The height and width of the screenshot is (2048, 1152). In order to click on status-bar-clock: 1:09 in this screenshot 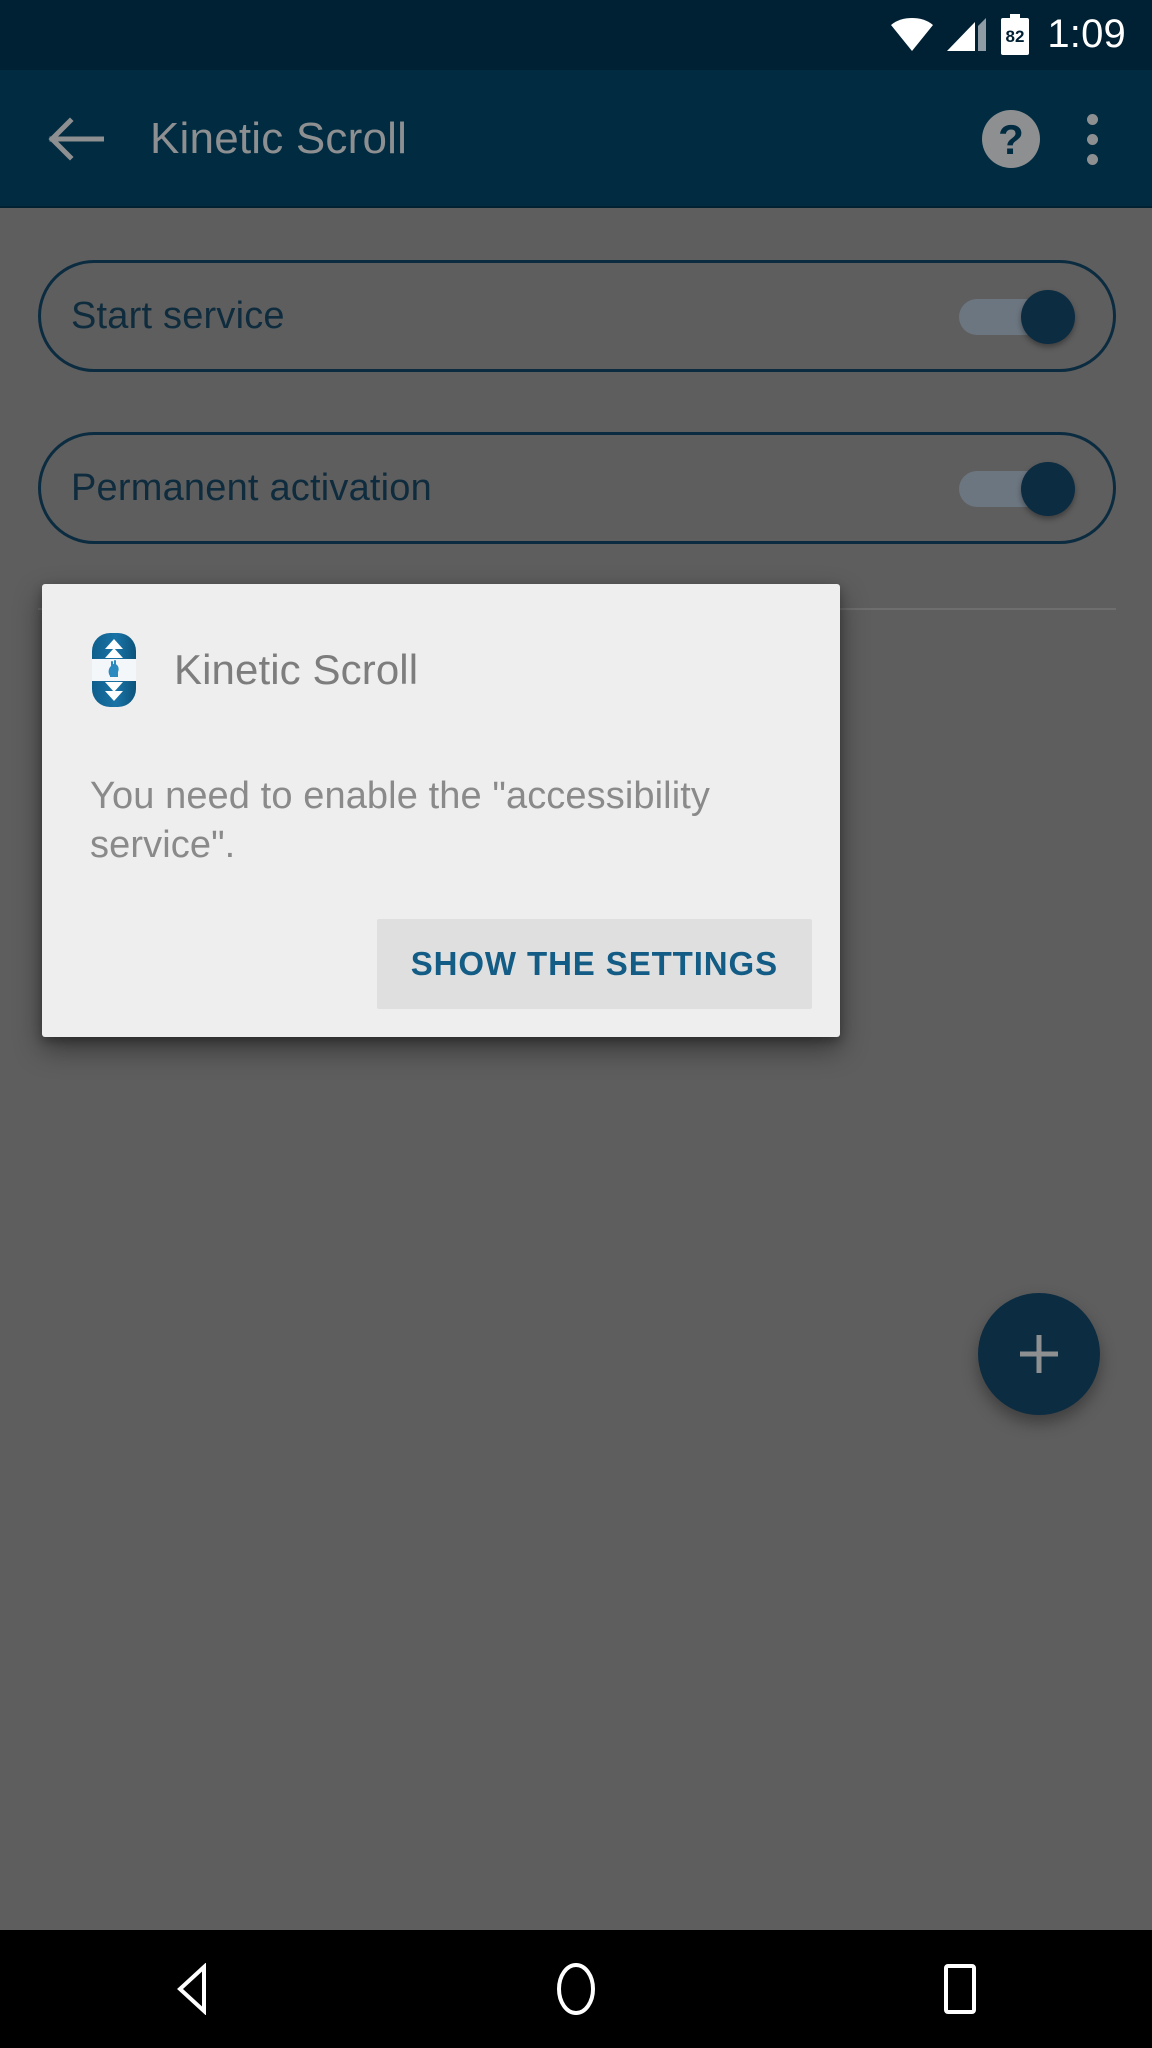, I will do `click(1086, 34)`.